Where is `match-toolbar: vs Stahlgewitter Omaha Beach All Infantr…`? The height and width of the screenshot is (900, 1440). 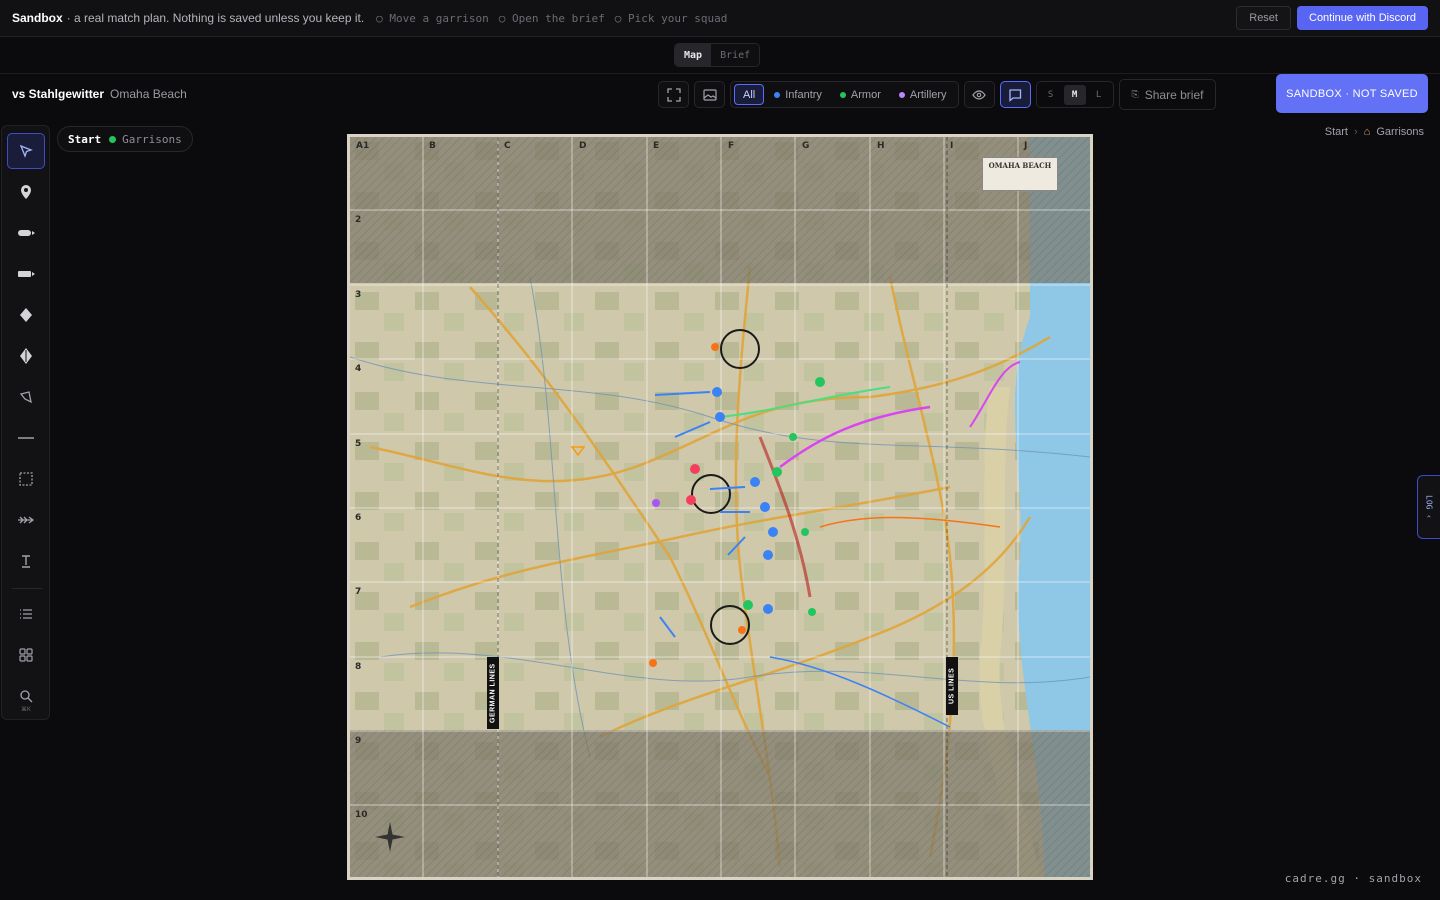 match-toolbar: vs Stahlgewitter Omaha Beach All Infantr… is located at coordinates (720, 94).